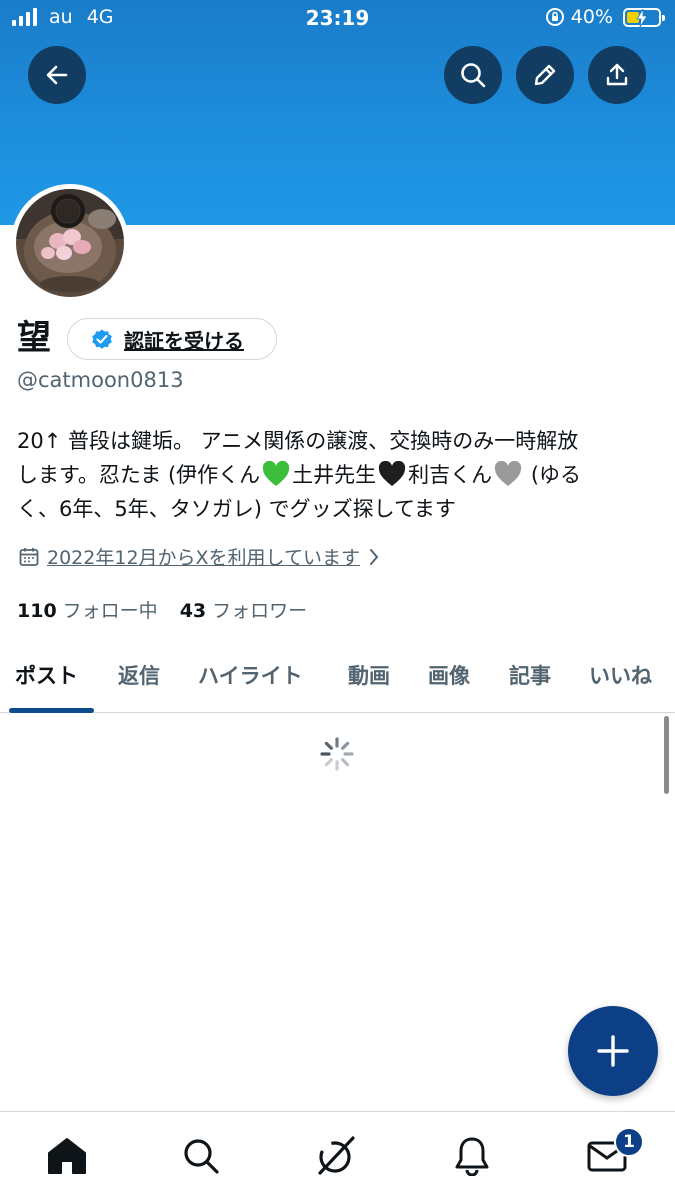 Image resolution: width=675 pixels, height=1200 pixels. What do you see at coordinates (644, 17) in the screenshot?
I see `battery-icon` at bounding box center [644, 17].